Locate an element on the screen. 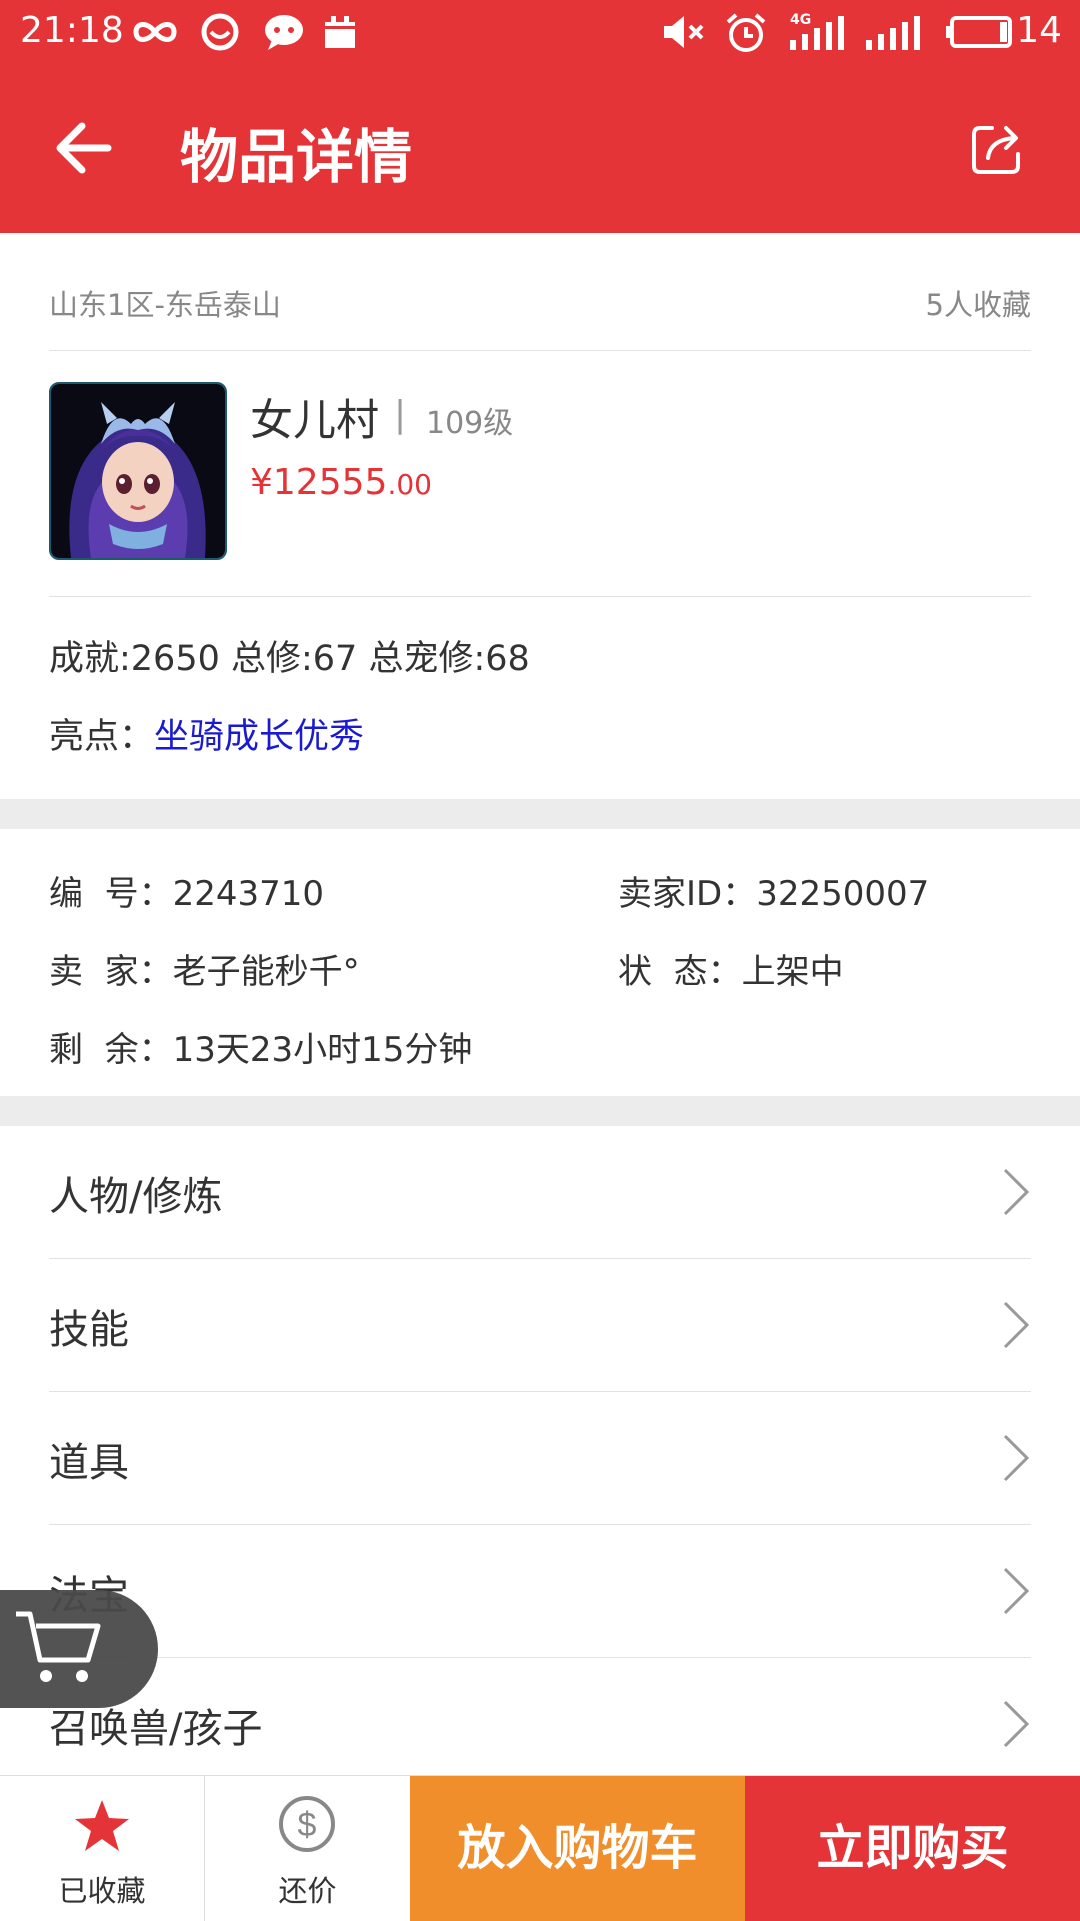 This screenshot has width=1080, height=1921. character-portrait-image is located at coordinates (138, 471).